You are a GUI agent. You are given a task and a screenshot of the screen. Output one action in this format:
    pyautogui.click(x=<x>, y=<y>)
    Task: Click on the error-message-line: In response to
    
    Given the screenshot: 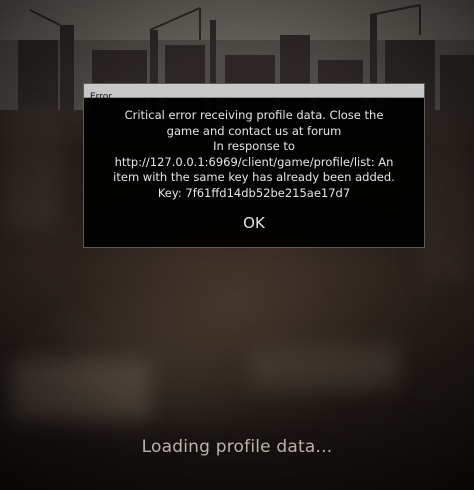 What is the action you would take?
    pyautogui.click(x=254, y=146)
    